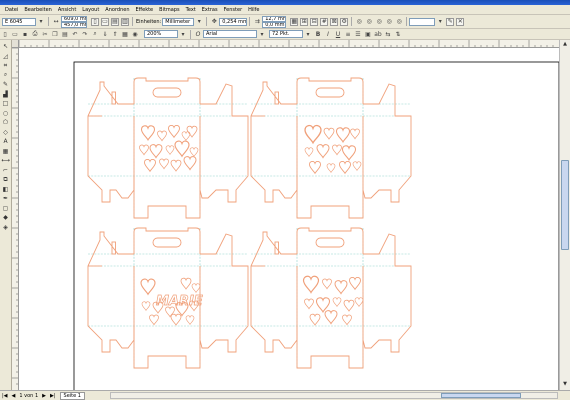 The height and width of the screenshot is (400, 570). What do you see at coordinates (15, 34) in the screenshot?
I see `open-icon: ▭` at bounding box center [15, 34].